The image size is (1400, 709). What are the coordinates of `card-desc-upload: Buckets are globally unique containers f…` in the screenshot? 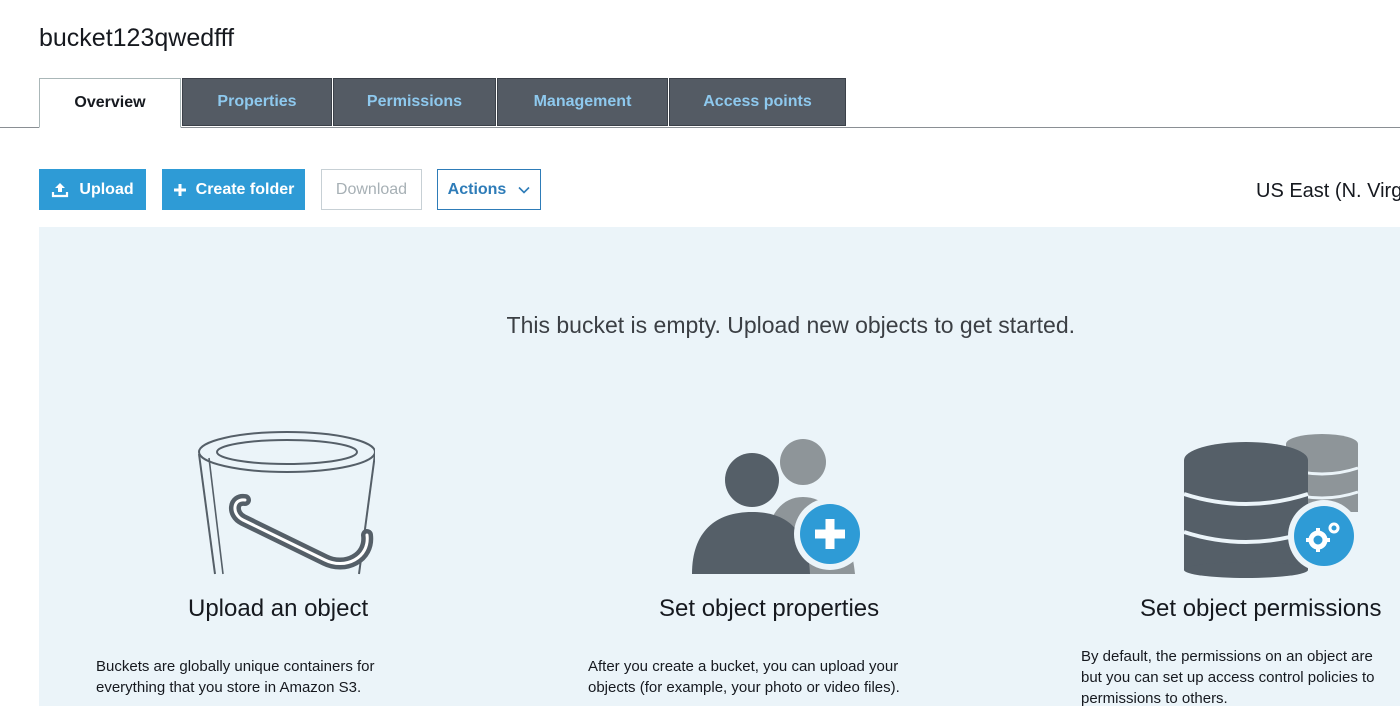 It's located at (235, 677).